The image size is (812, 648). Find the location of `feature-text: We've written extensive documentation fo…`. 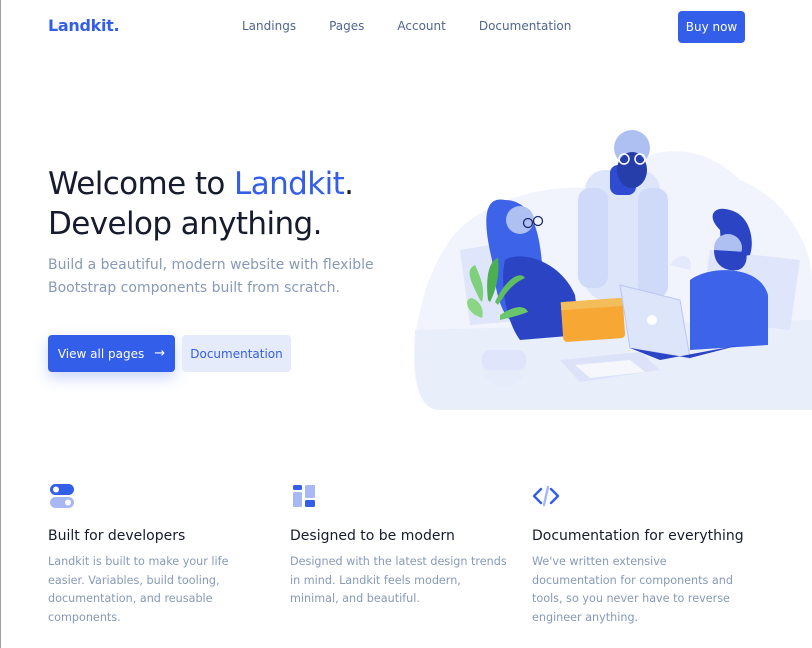

feature-text: We've written extensive documentation fo… is located at coordinates (632, 590).